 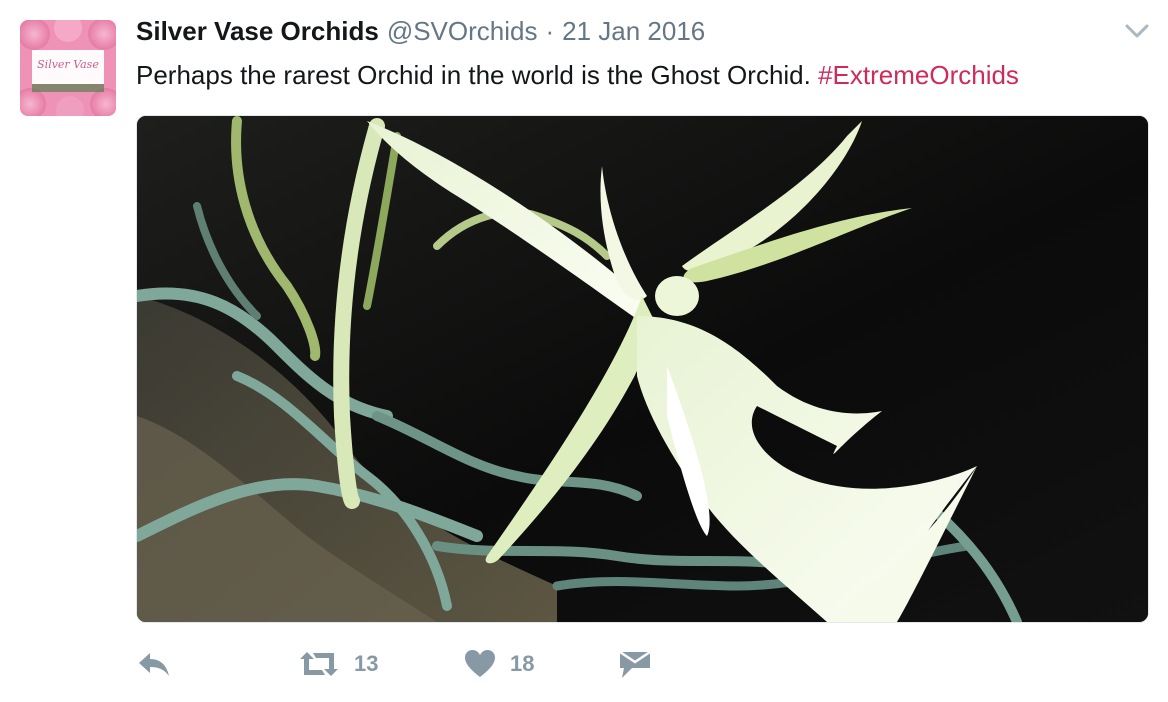 What do you see at coordinates (462, 31) in the screenshot?
I see `author-handle: @SVOrchids` at bounding box center [462, 31].